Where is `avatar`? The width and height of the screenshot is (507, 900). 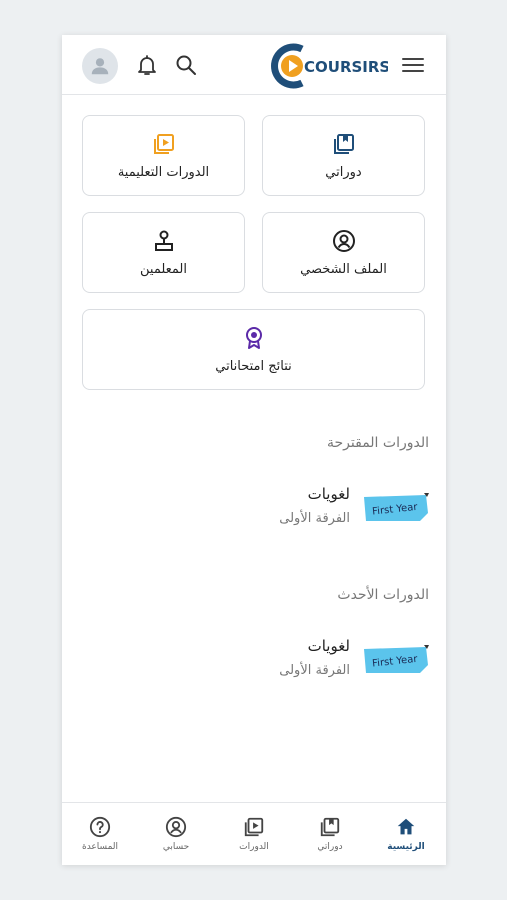
avatar is located at coordinates (100, 66).